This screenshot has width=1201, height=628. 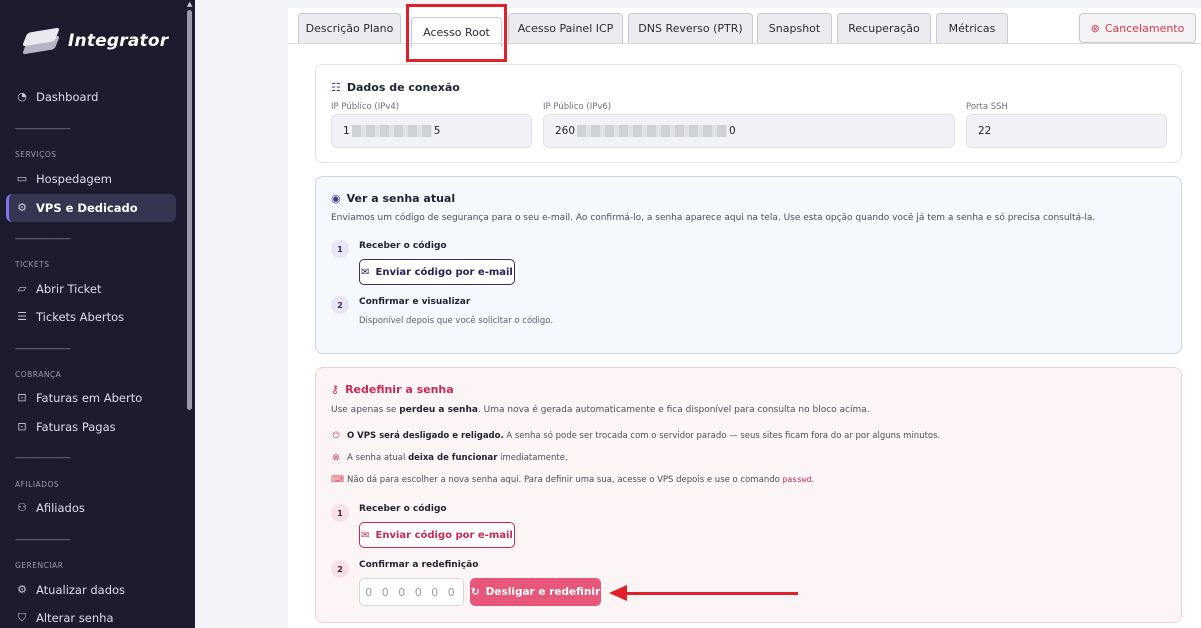 What do you see at coordinates (577, 107) in the screenshot?
I see `ipv6-label: IP Público (IPv6)` at bounding box center [577, 107].